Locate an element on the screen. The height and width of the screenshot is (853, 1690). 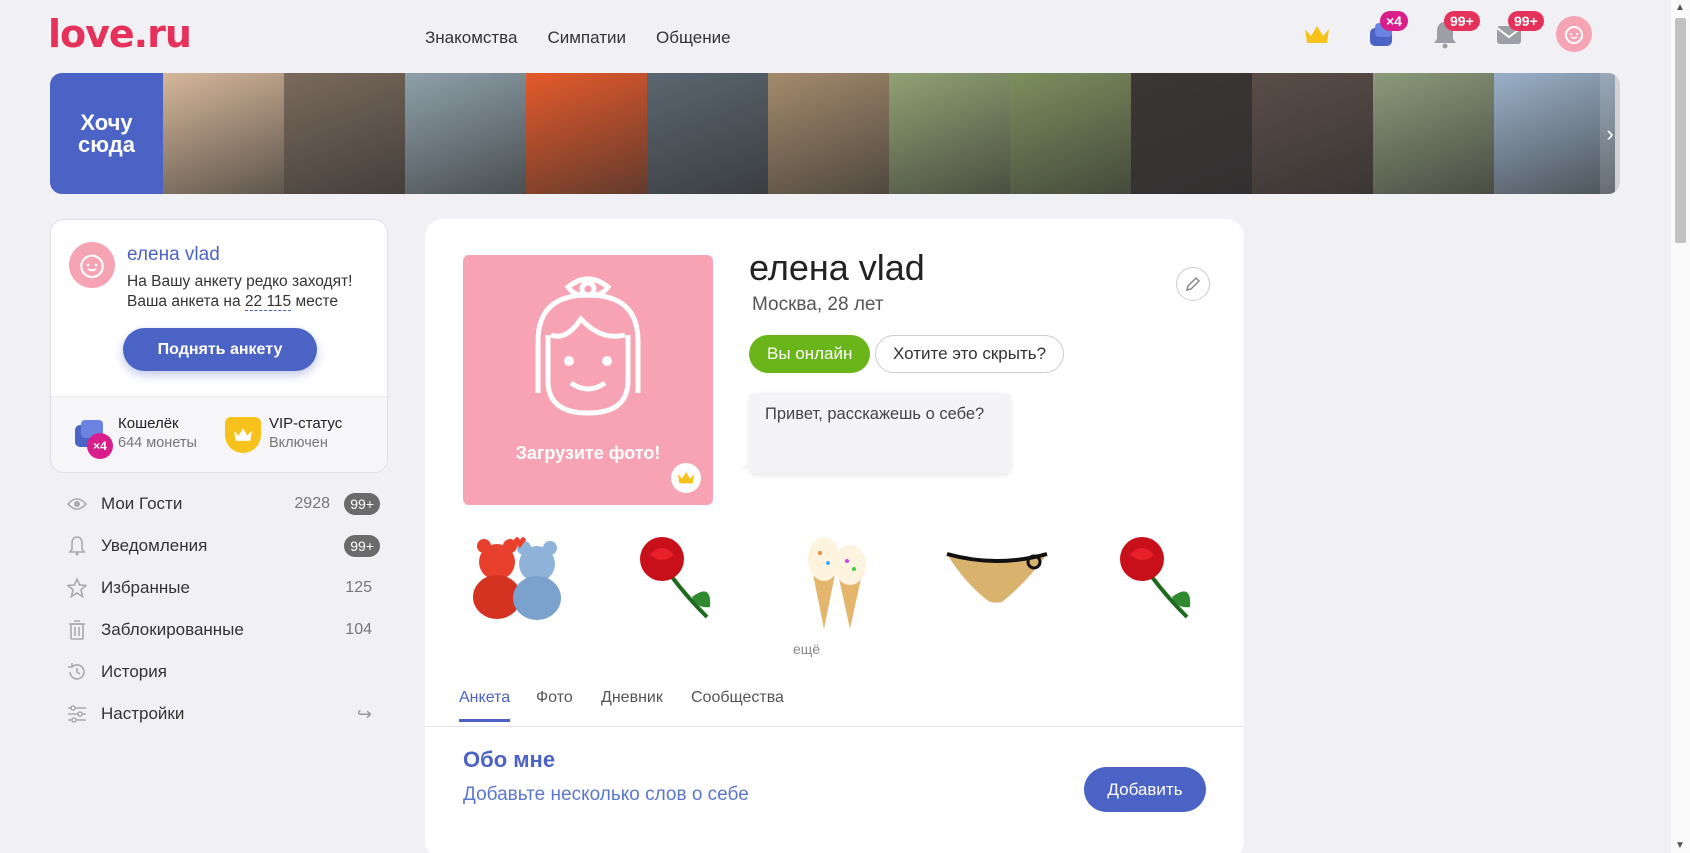
strip-photo-man-selfie is located at coordinates (1554, 133).